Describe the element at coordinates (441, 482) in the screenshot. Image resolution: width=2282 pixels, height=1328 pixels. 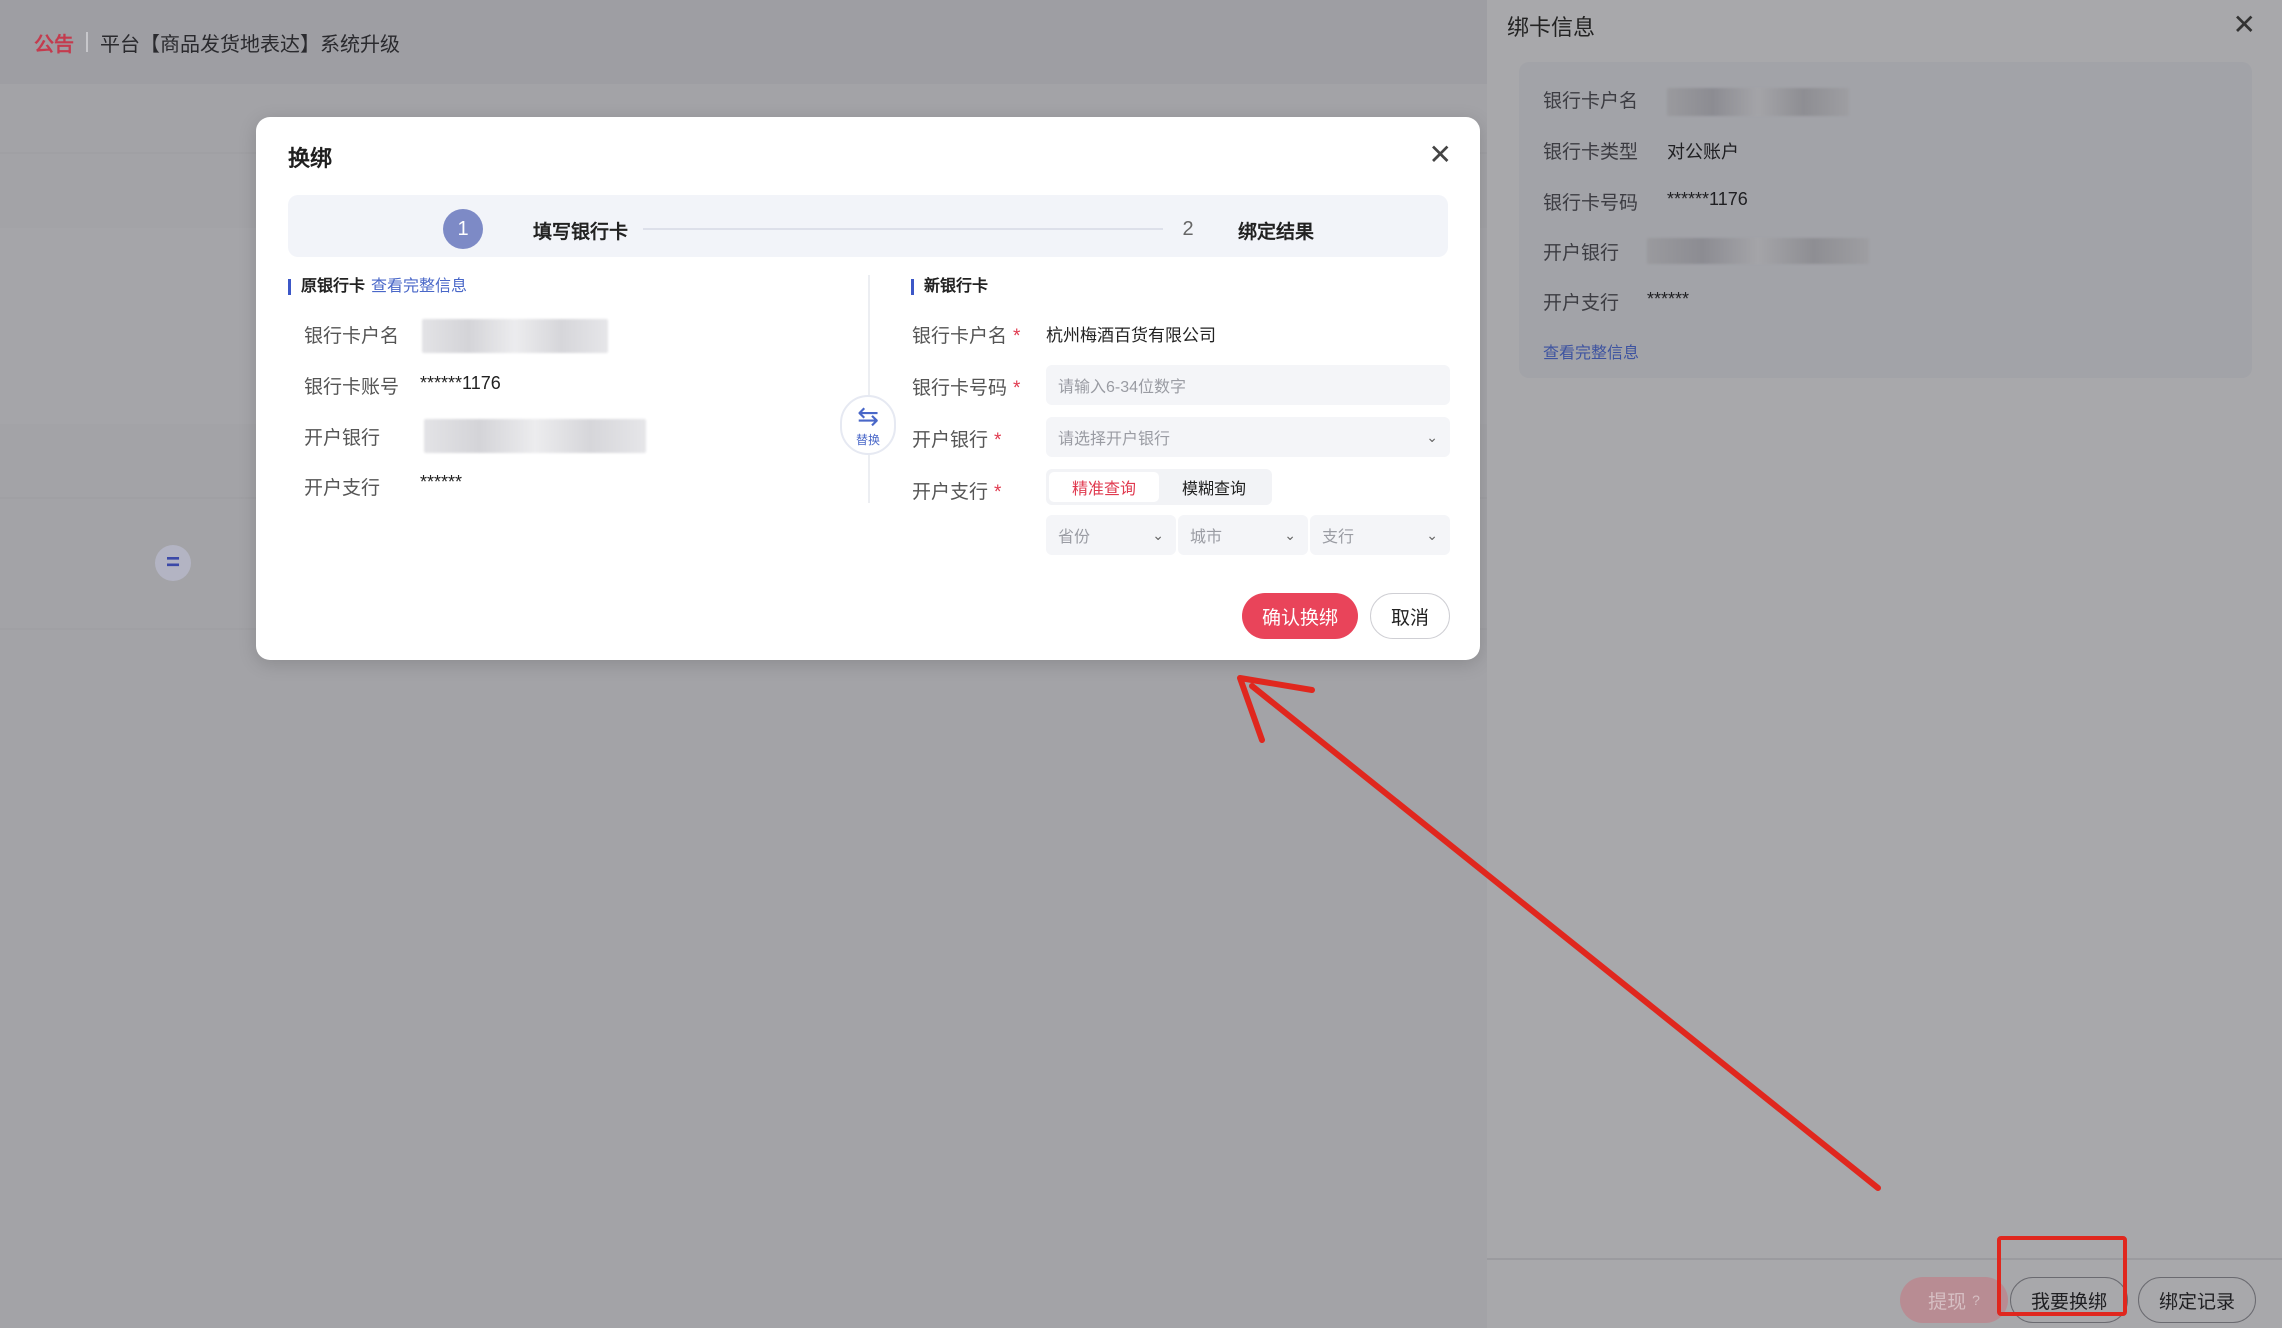
I see `old-branch-value: ******` at that location.